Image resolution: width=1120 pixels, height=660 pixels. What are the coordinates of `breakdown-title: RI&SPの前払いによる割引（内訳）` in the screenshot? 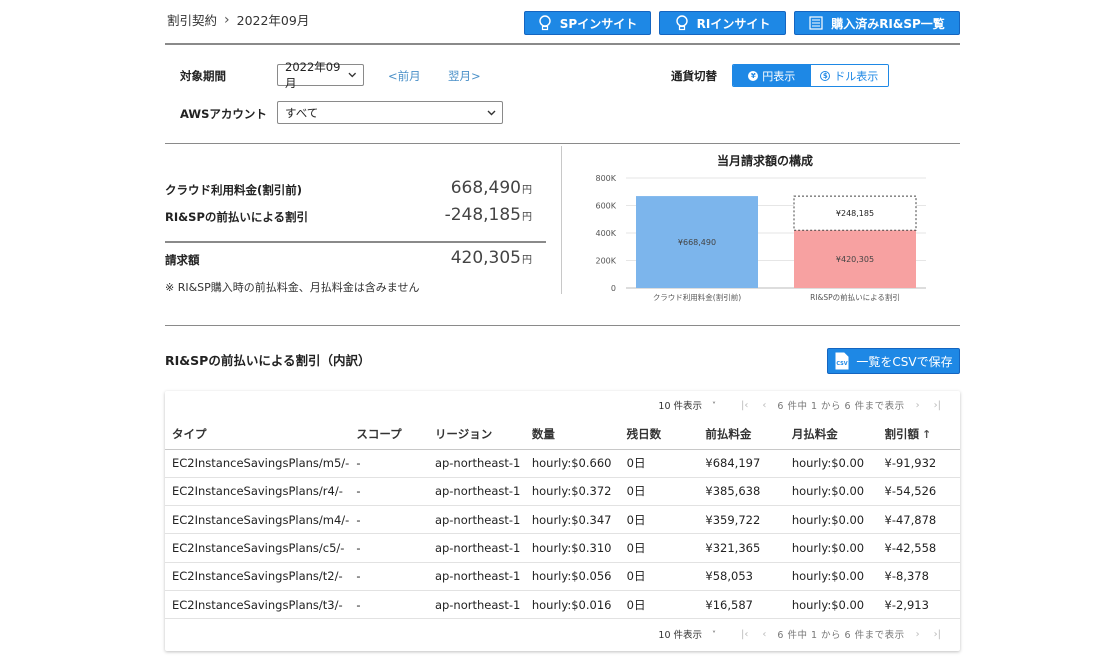 It's located at (268, 360).